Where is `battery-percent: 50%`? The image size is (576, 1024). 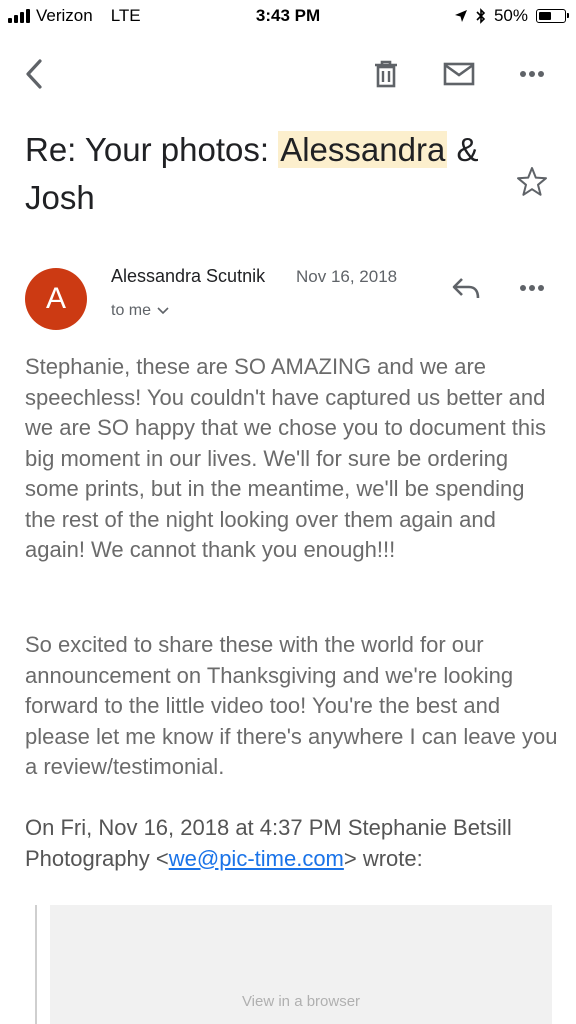 battery-percent: 50% is located at coordinates (510, 15).